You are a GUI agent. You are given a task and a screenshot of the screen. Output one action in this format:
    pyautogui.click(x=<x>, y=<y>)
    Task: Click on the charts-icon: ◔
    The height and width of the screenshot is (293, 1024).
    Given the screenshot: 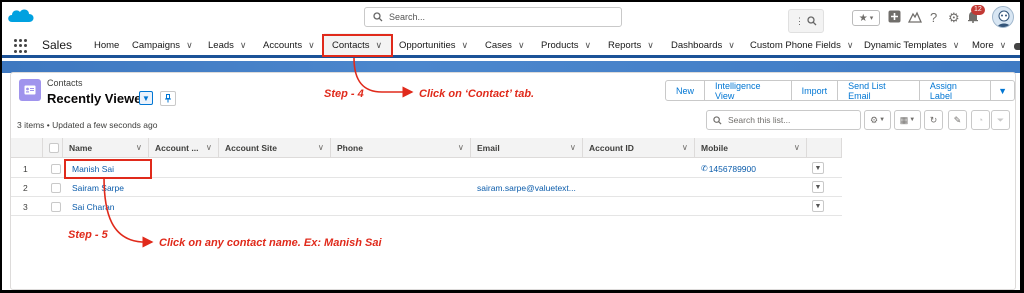 What is the action you would take?
    pyautogui.click(x=980, y=120)
    